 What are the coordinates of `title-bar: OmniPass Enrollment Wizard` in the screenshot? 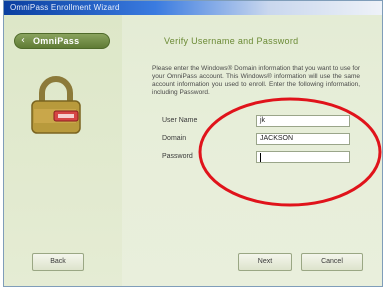 It's located at (193, 8).